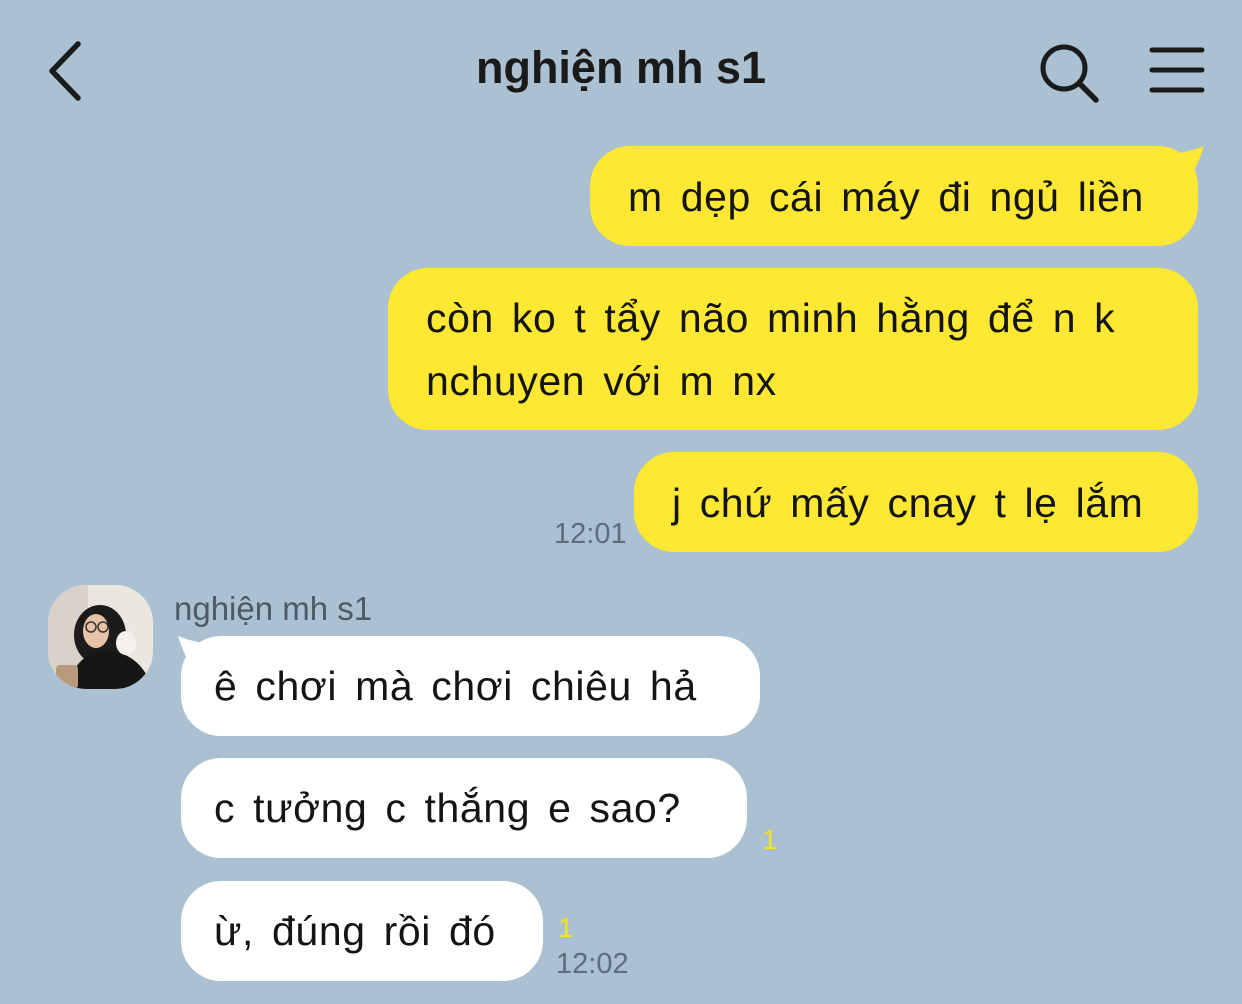  Describe the element at coordinates (455, 686) in the screenshot. I see `message-text: ê chơi mà chơi chiêu hả` at that location.